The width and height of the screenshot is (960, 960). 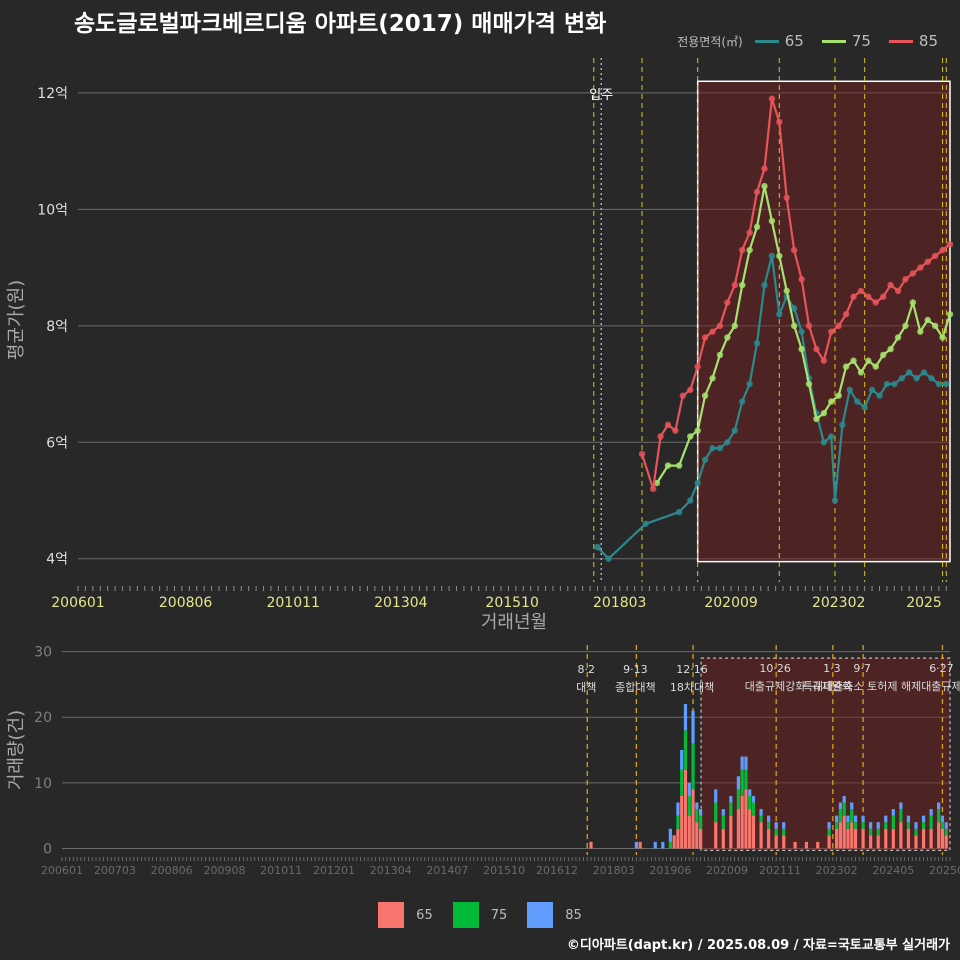 I want to click on x-tick-label: 201304, so click(x=391, y=870).